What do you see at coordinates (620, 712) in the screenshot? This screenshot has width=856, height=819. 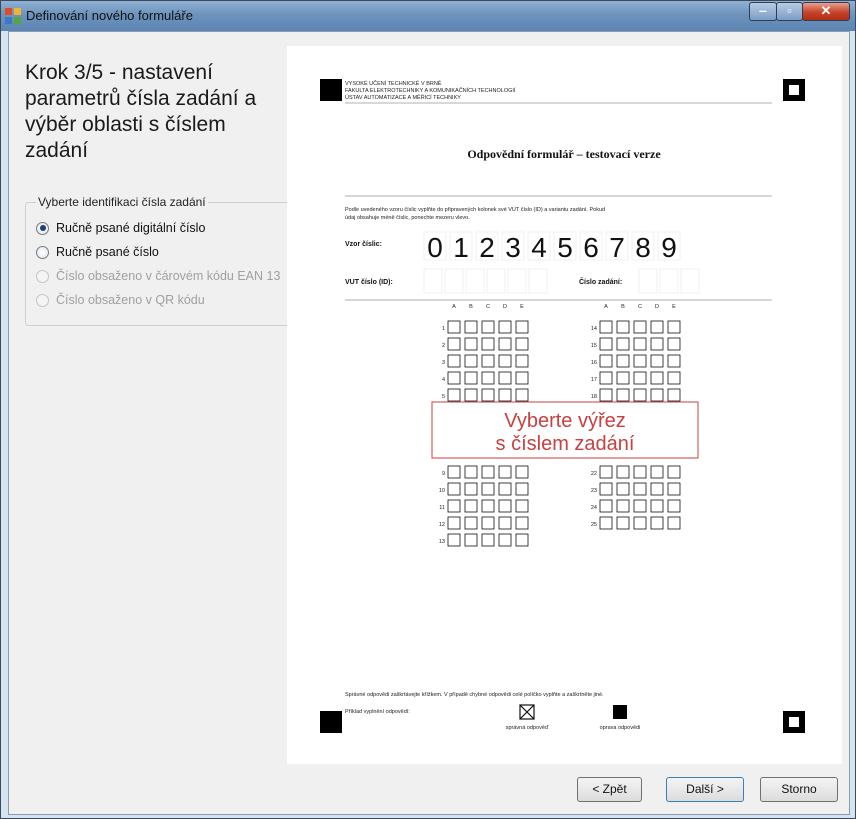 I see `fix-answer-example-icon` at bounding box center [620, 712].